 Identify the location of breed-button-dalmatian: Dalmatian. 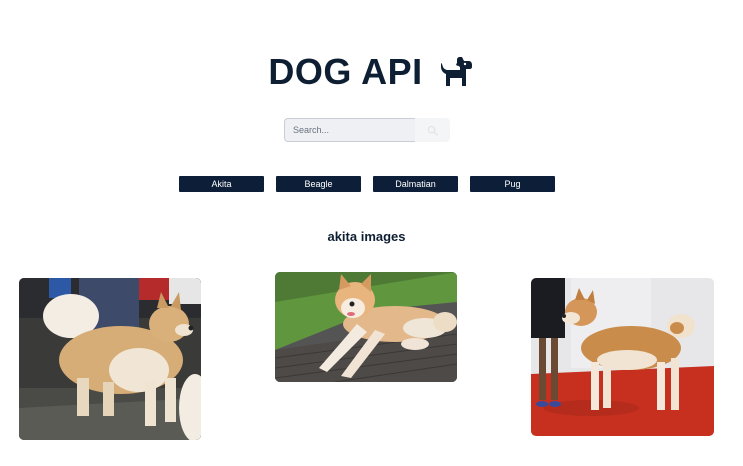
(415, 184).